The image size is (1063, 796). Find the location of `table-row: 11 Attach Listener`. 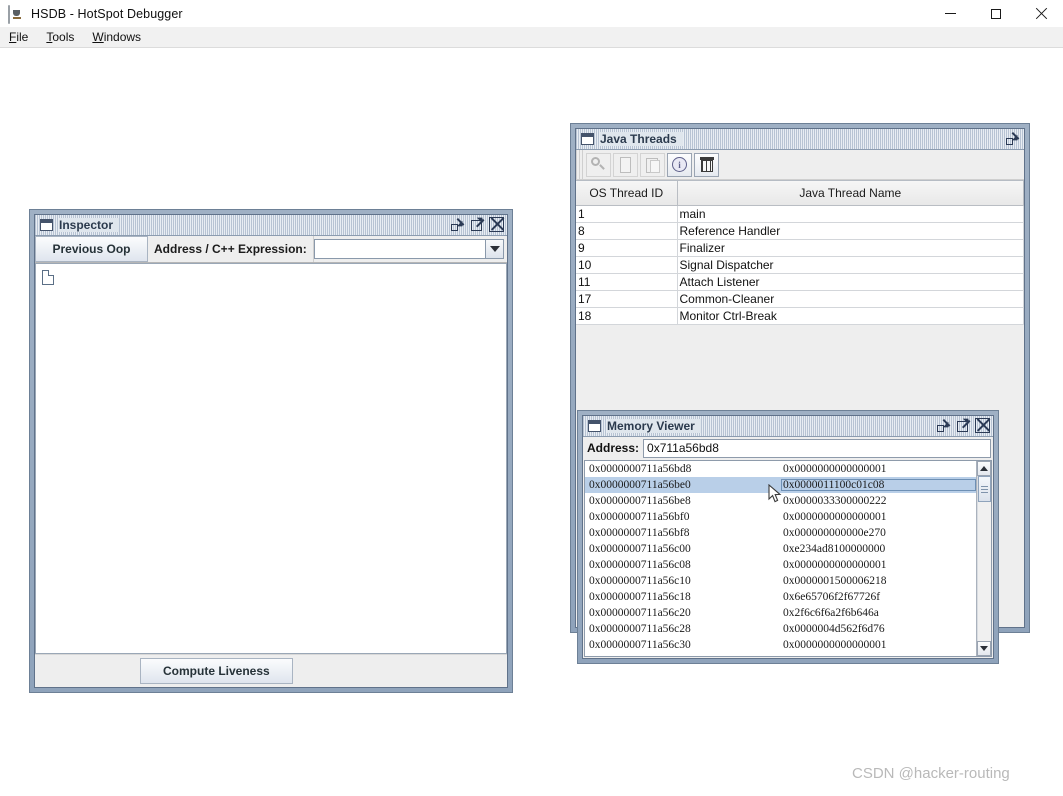

table-row: 11 Attach Listener is located at coordinates (800, 282).